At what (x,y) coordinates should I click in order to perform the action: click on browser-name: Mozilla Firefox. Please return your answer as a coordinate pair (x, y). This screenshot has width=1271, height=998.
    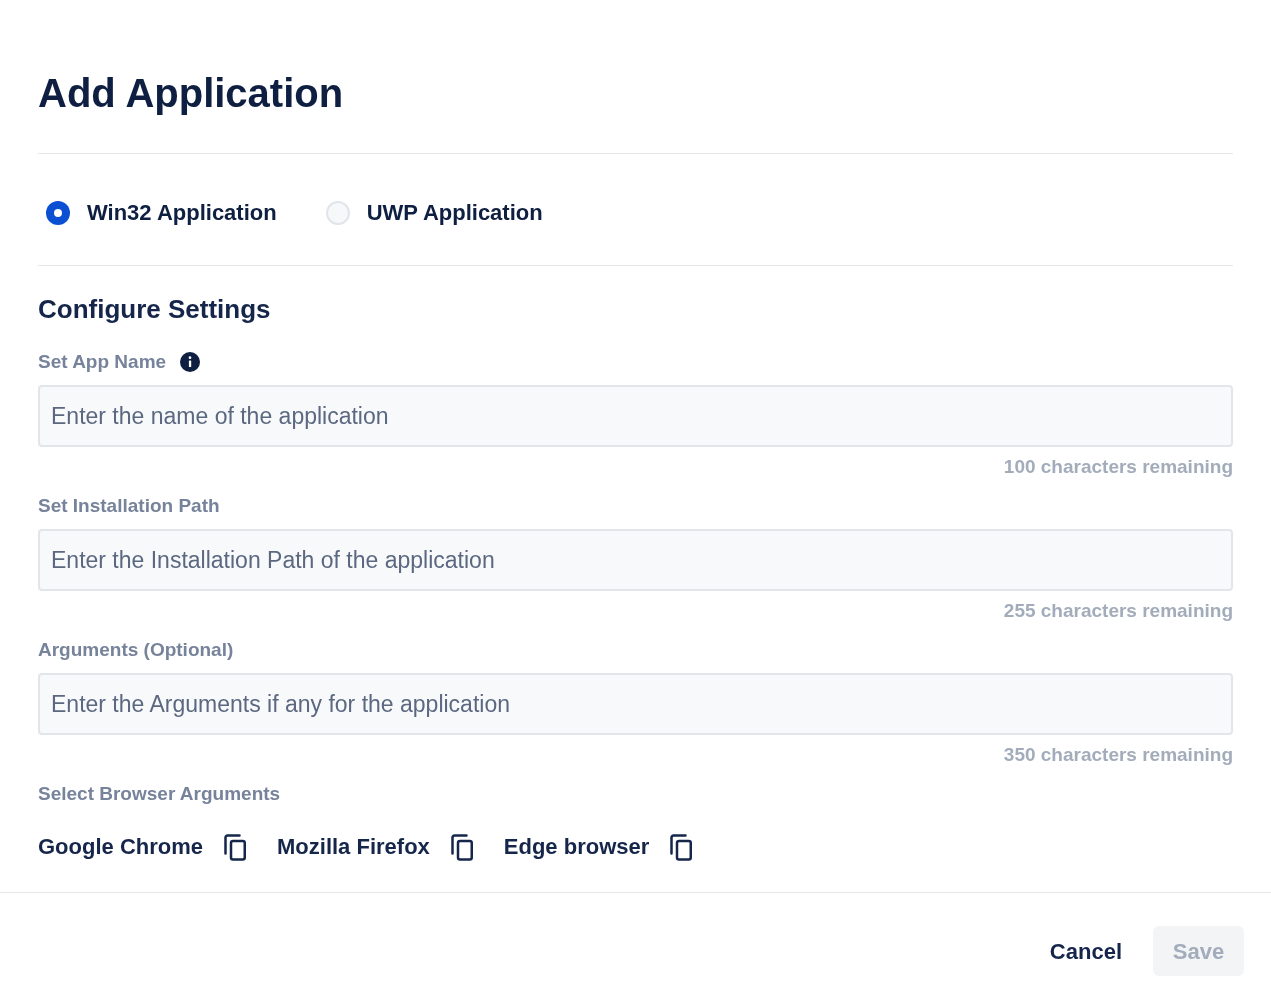
    Looking at the image, I should click on (353, 847).